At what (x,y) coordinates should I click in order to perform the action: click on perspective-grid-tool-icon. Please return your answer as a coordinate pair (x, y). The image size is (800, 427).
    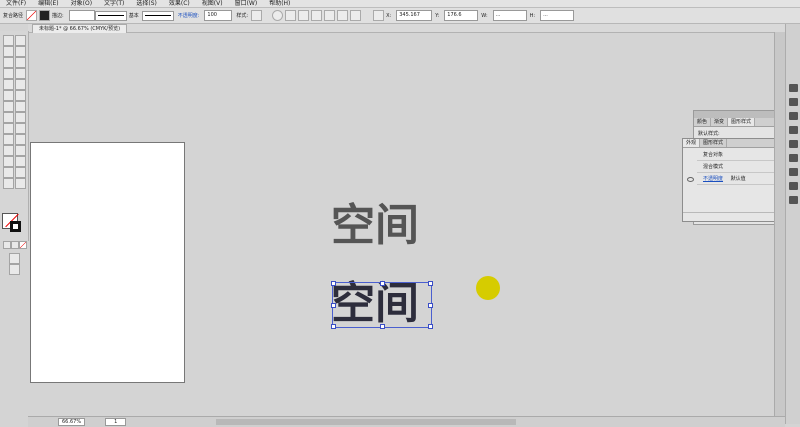
    Looking at the image, I should click on (20, 128).